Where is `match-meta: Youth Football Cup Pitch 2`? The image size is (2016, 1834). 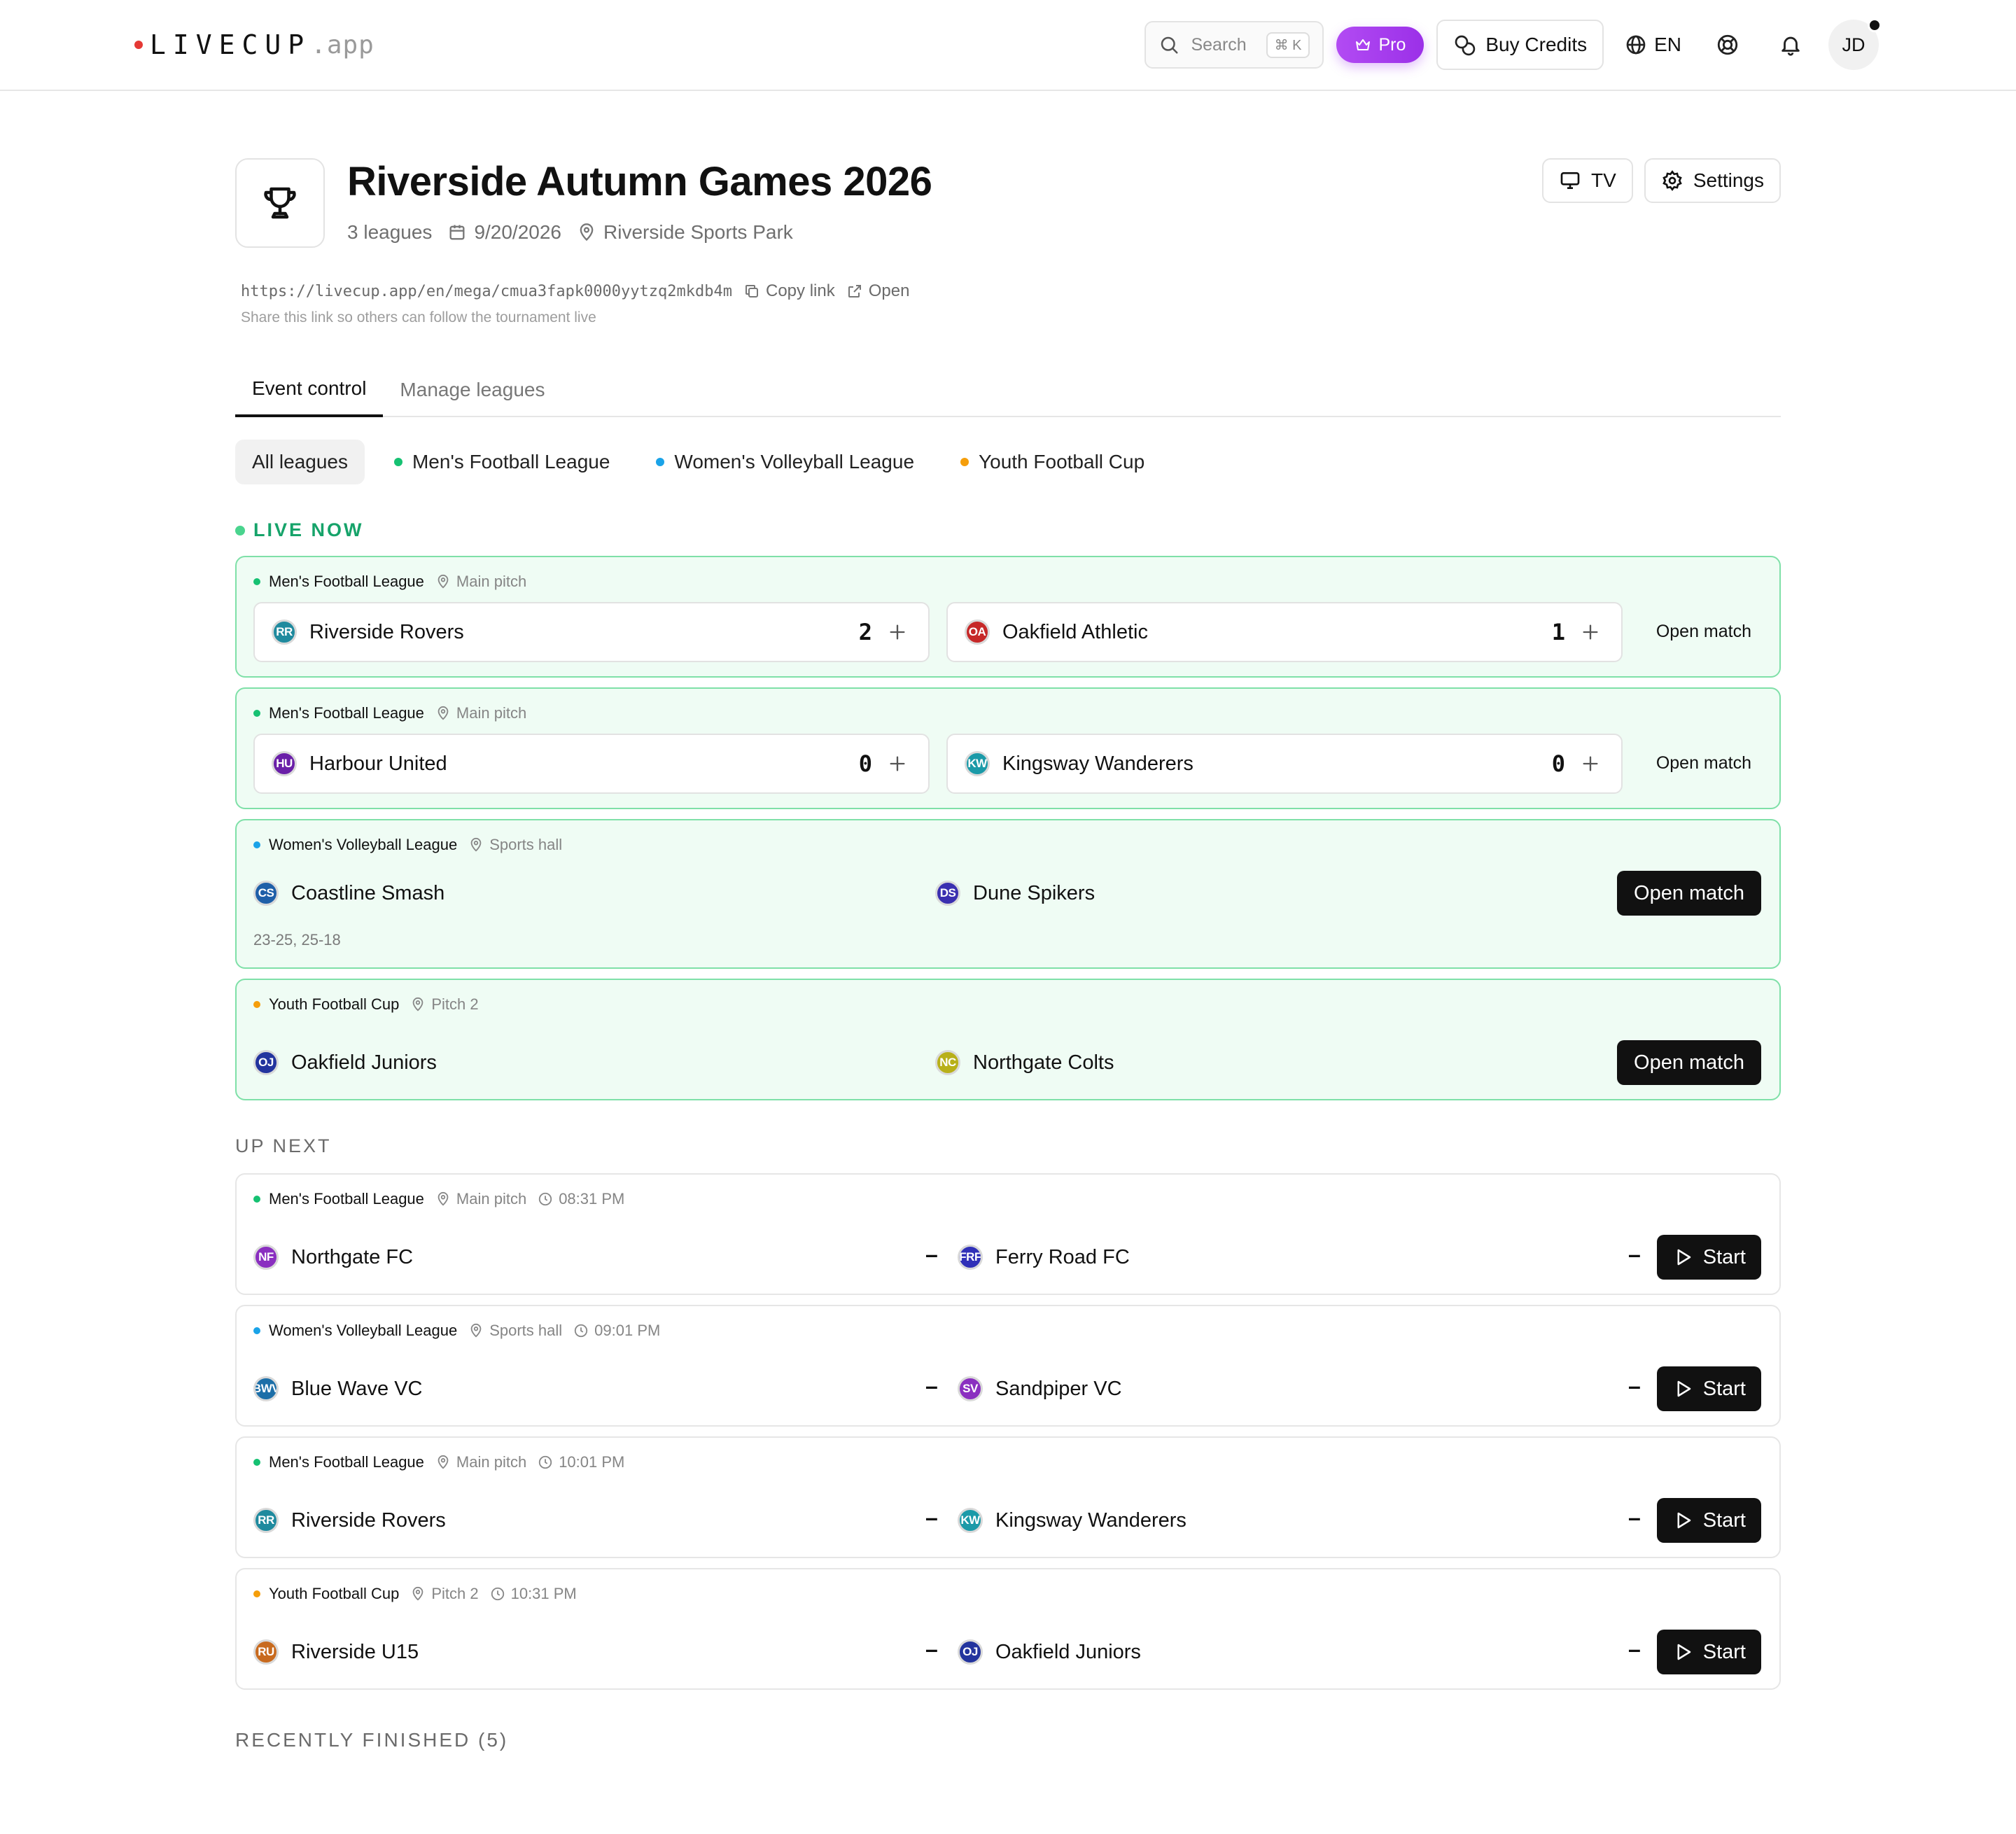 match-meta: Youth Football Cup Pitch 2 is located at coordinates (366, 1004).